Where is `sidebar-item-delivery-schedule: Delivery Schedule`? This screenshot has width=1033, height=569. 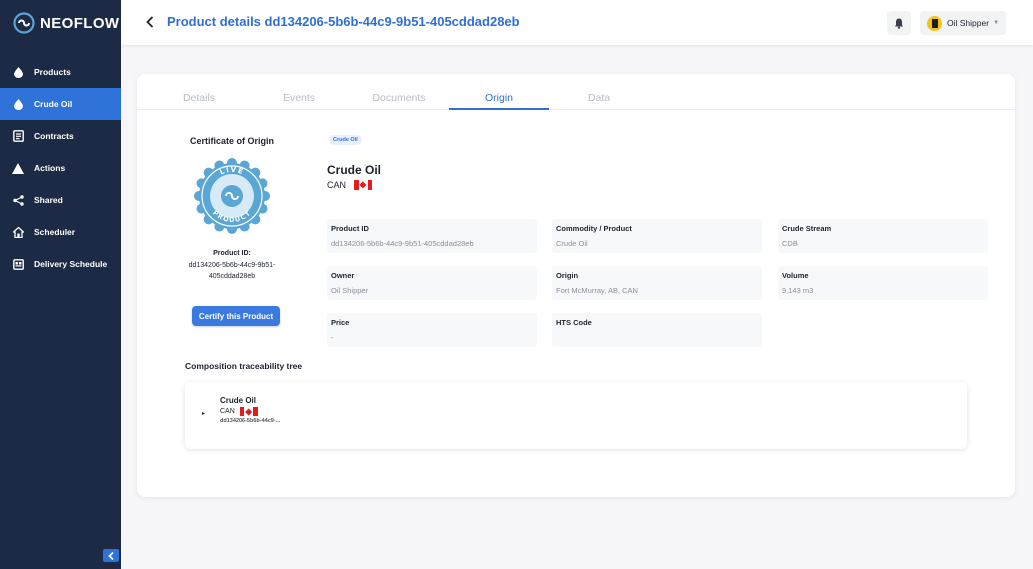 sidebar-item-delivery-schedule: Delivery Schedule is located at coordinates (60, 264).